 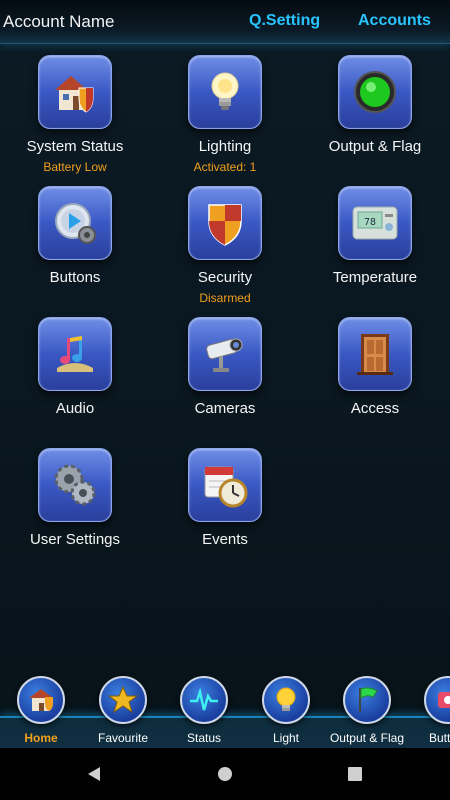 I want to click on security-button, so click(x=225, y=223).